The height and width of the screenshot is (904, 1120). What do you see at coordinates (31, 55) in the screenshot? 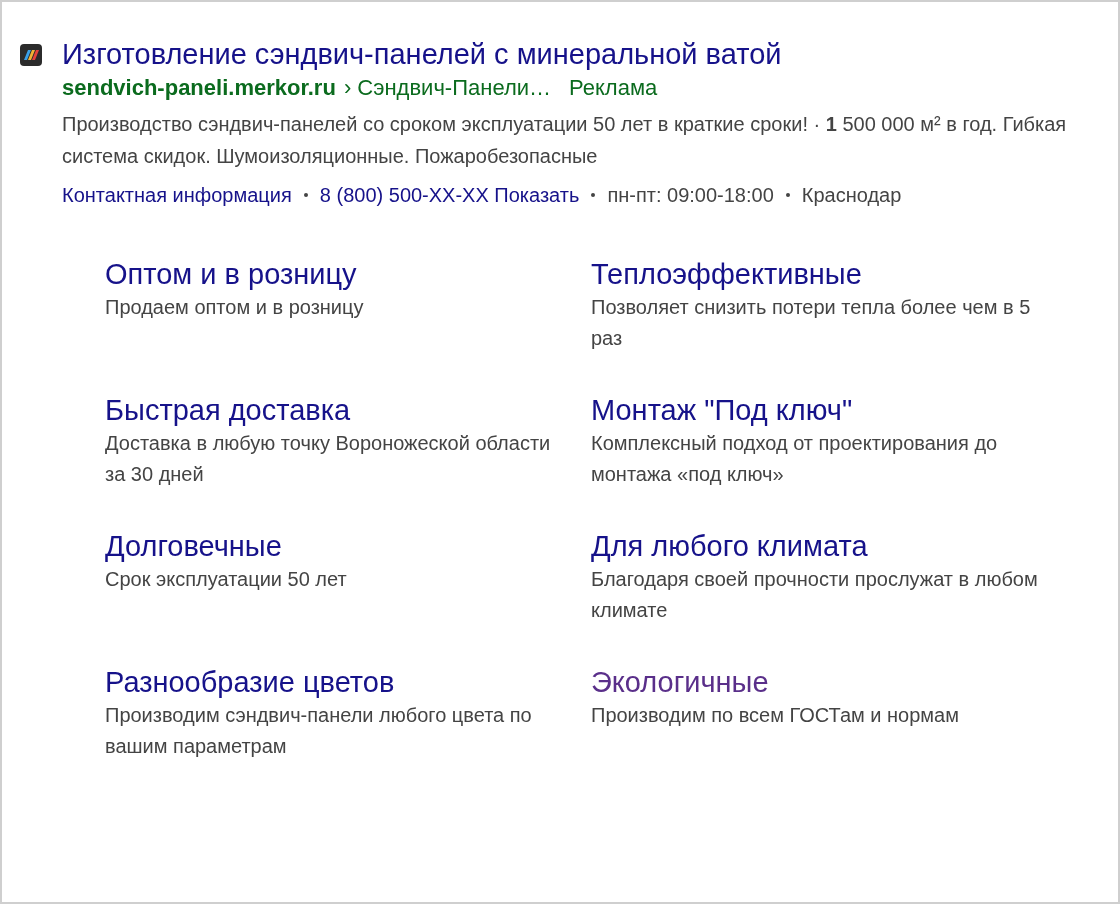
I see `favicon-logo-icon` at bounding box center [31, 55].